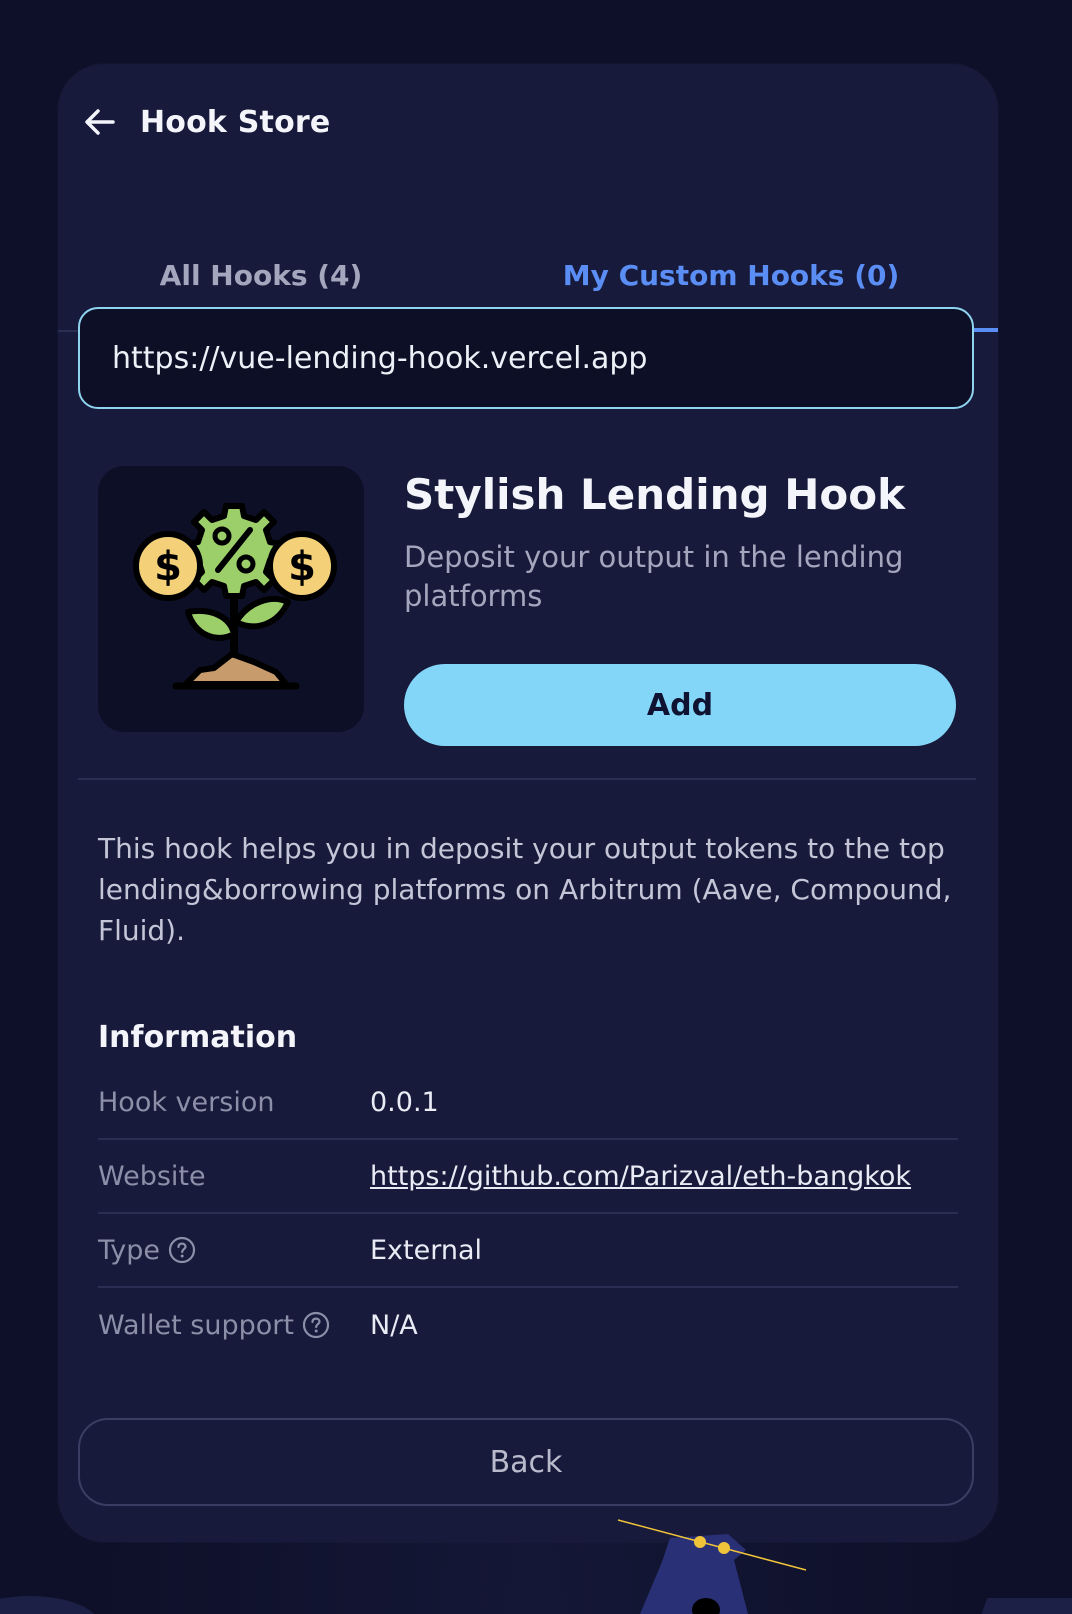  I want to click on info-value-type: External, so click(426, 1250).